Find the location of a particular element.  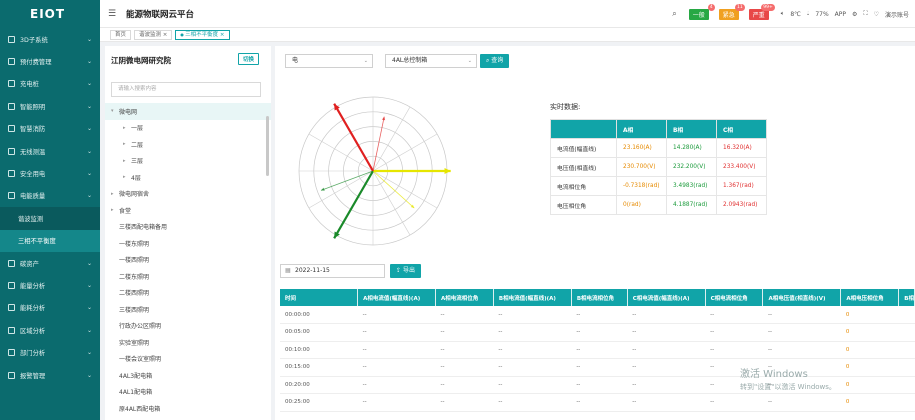

tree-node: 一楼西照明 is located at coordinates (188, 260).